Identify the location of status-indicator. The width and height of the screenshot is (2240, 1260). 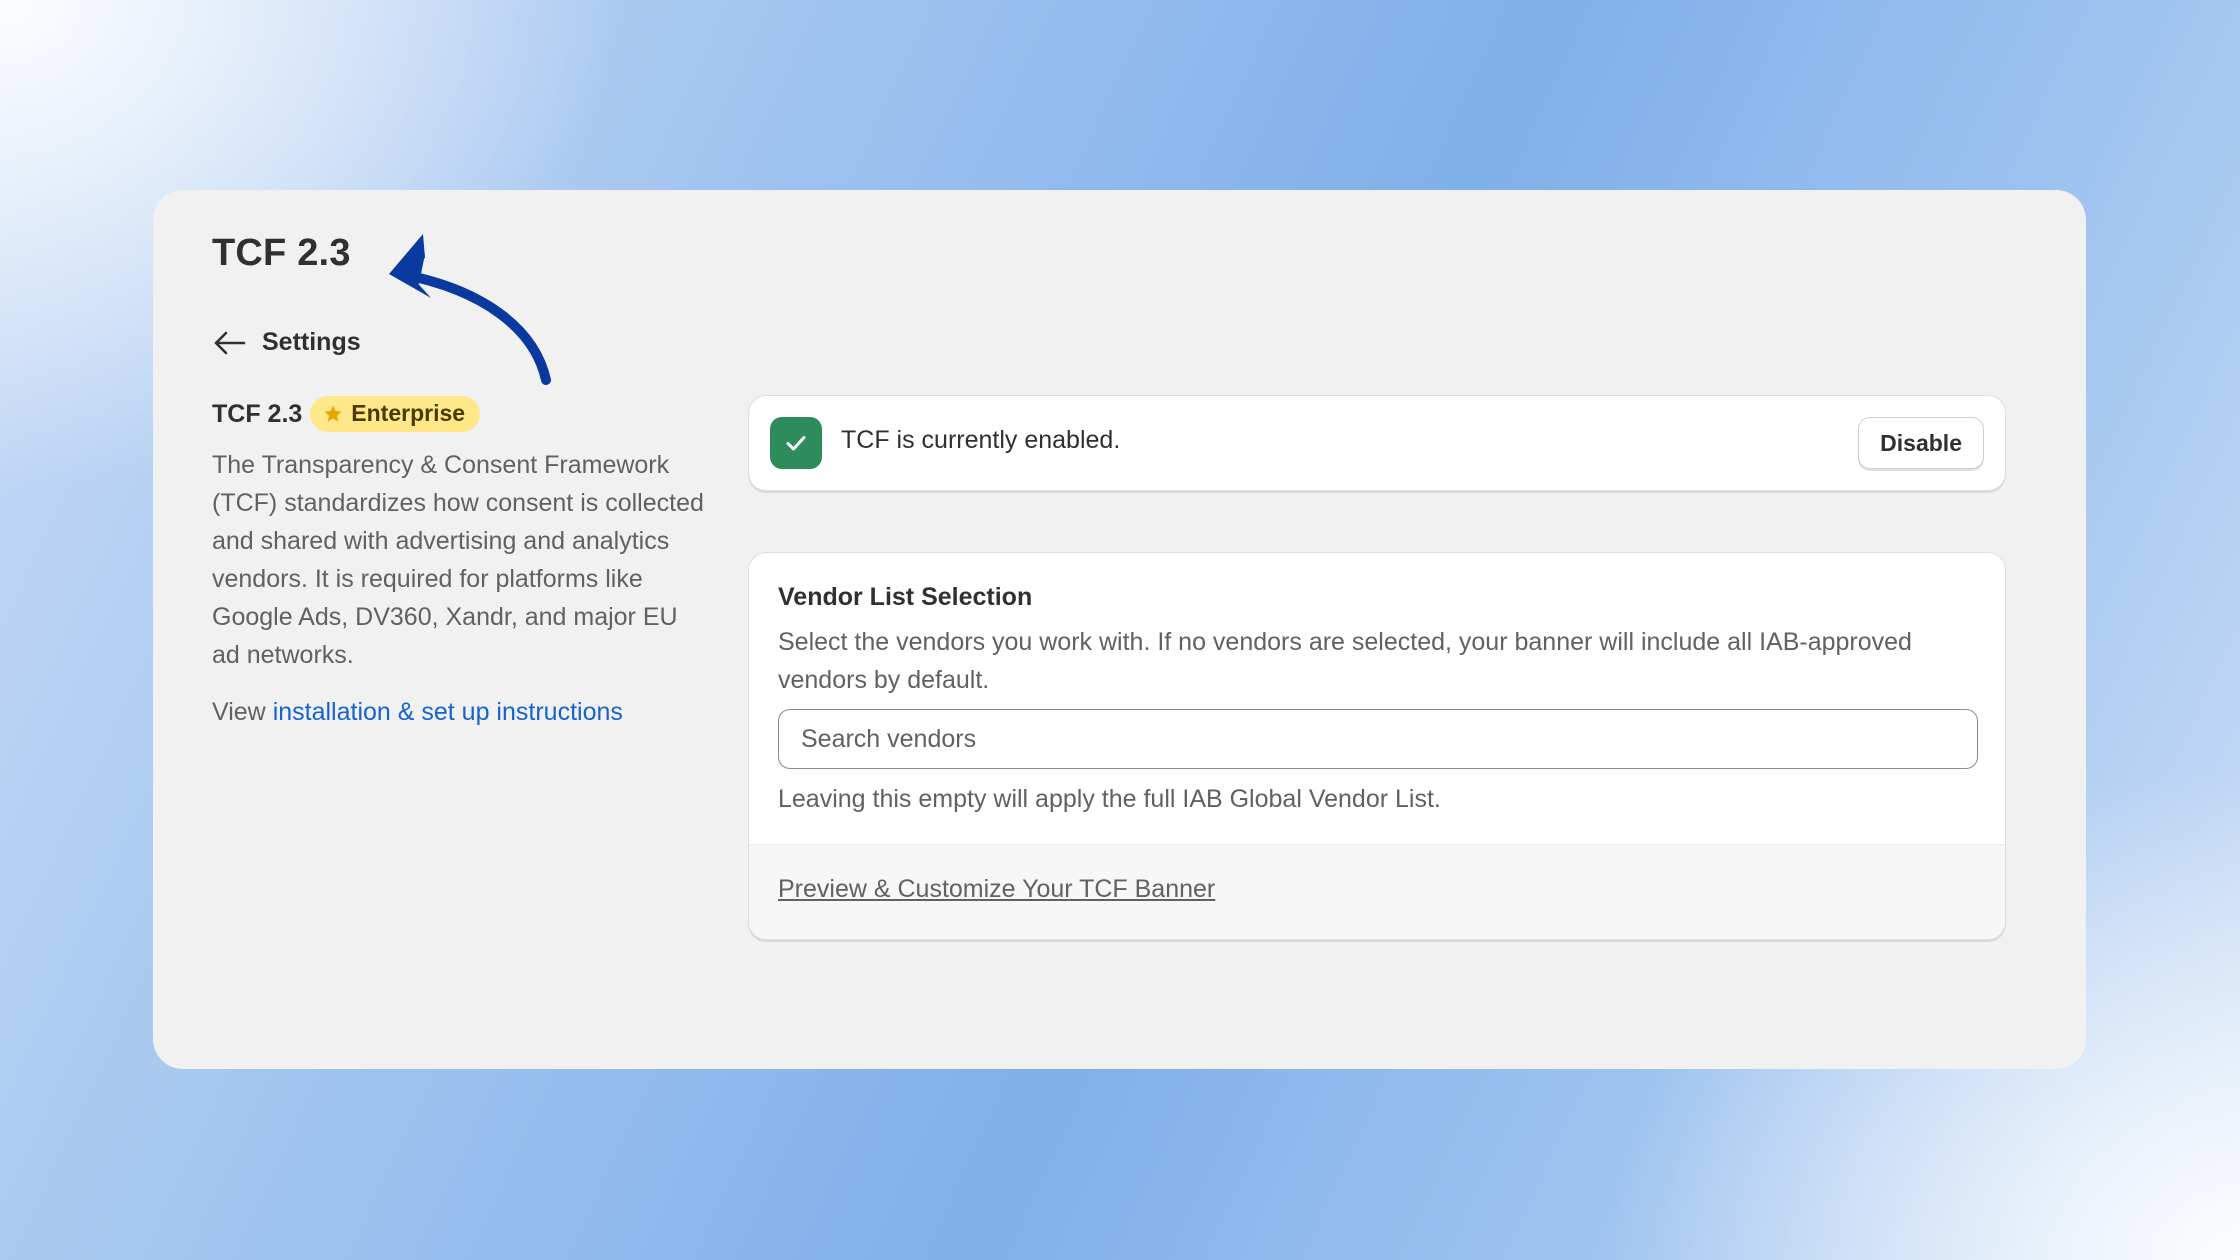
(796, 443).